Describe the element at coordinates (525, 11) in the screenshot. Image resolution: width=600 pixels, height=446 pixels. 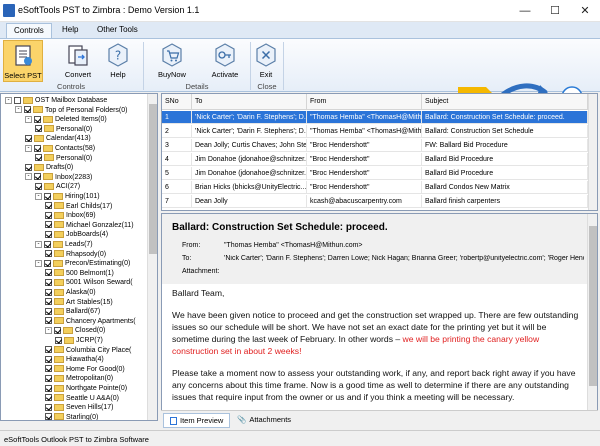
I see `minimize-button: —` at that location.